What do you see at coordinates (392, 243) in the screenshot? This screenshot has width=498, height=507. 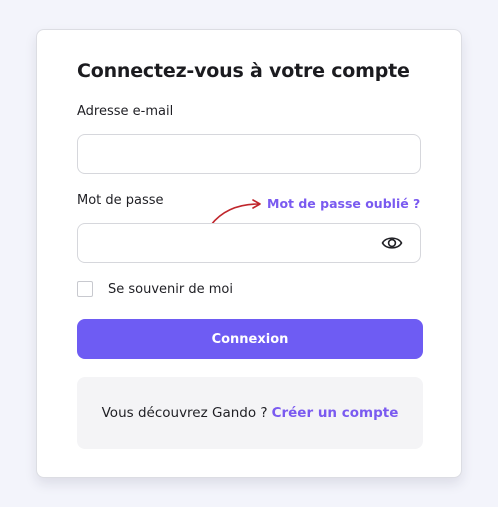 I see `eye-icon` at bounding box center [392, 243].